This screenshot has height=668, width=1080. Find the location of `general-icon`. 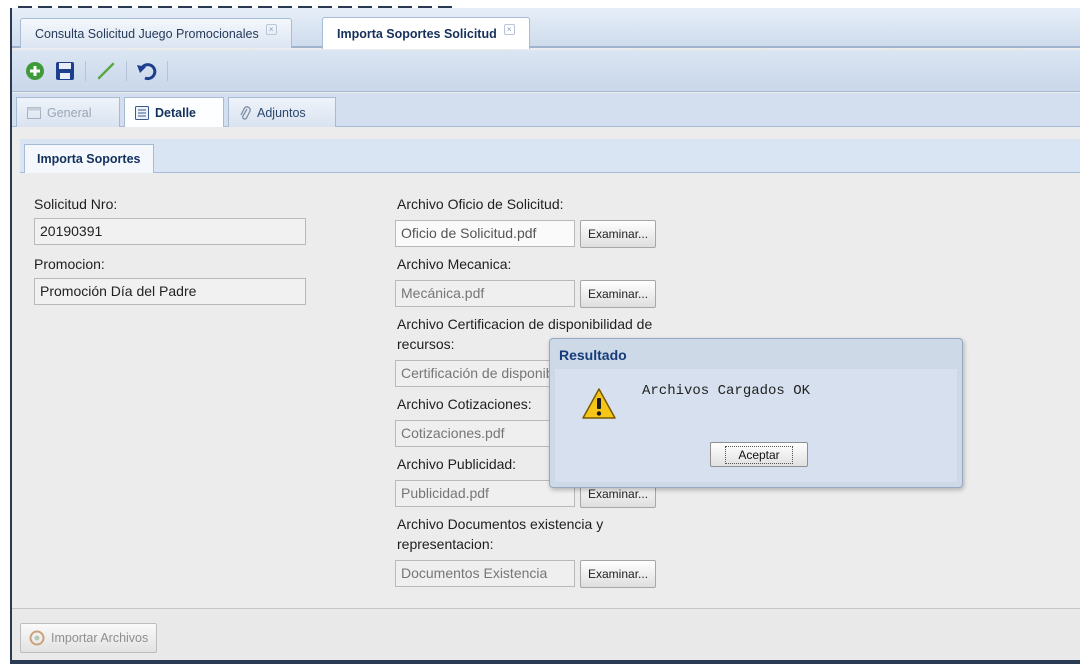

general-icon is located at coordinates (34, 112).